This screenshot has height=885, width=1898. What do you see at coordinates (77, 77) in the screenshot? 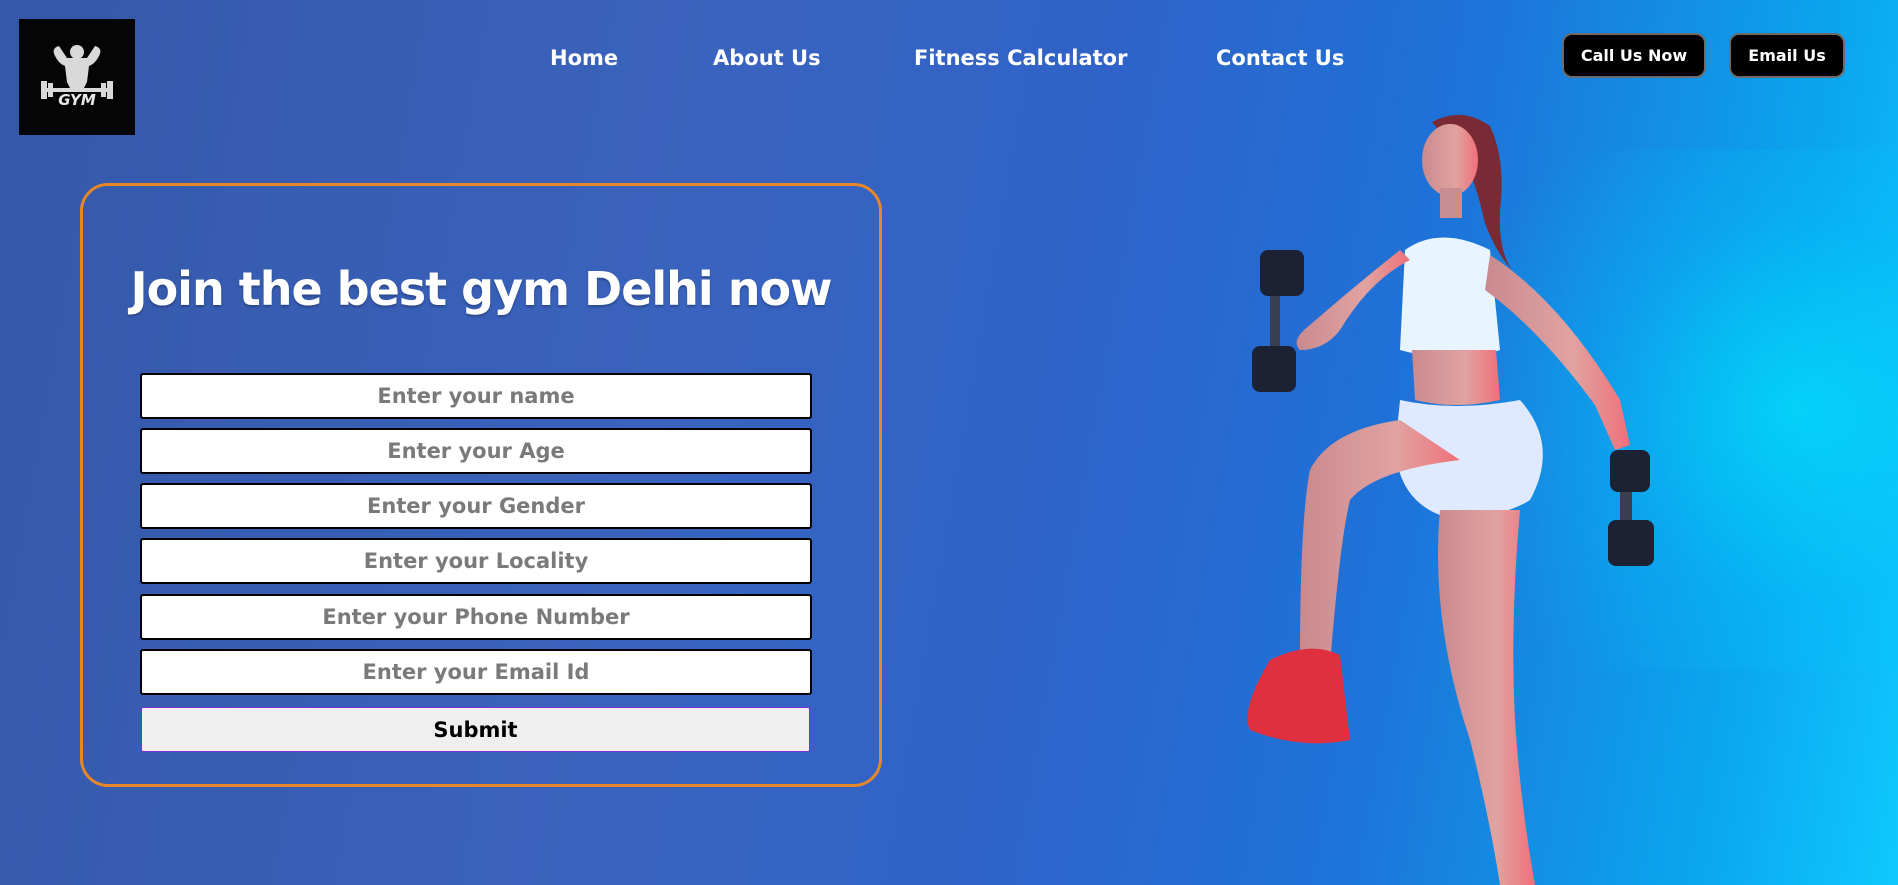
I see `gym-logo: GYM` at bounding box center [77, 77].